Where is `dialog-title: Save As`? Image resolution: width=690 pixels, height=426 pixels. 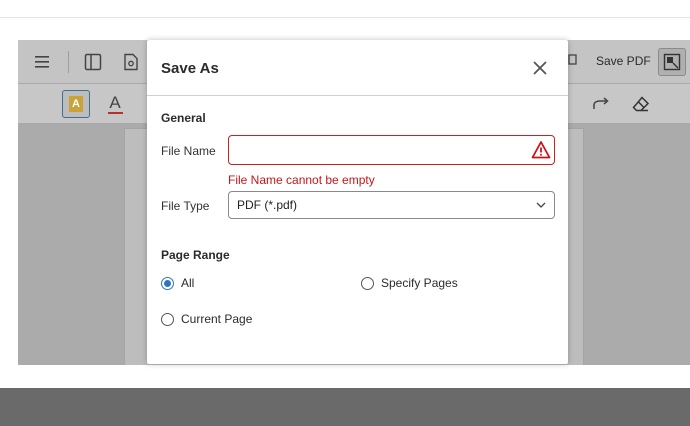
dialog-title: Save As is located at coordinates (190, 68).